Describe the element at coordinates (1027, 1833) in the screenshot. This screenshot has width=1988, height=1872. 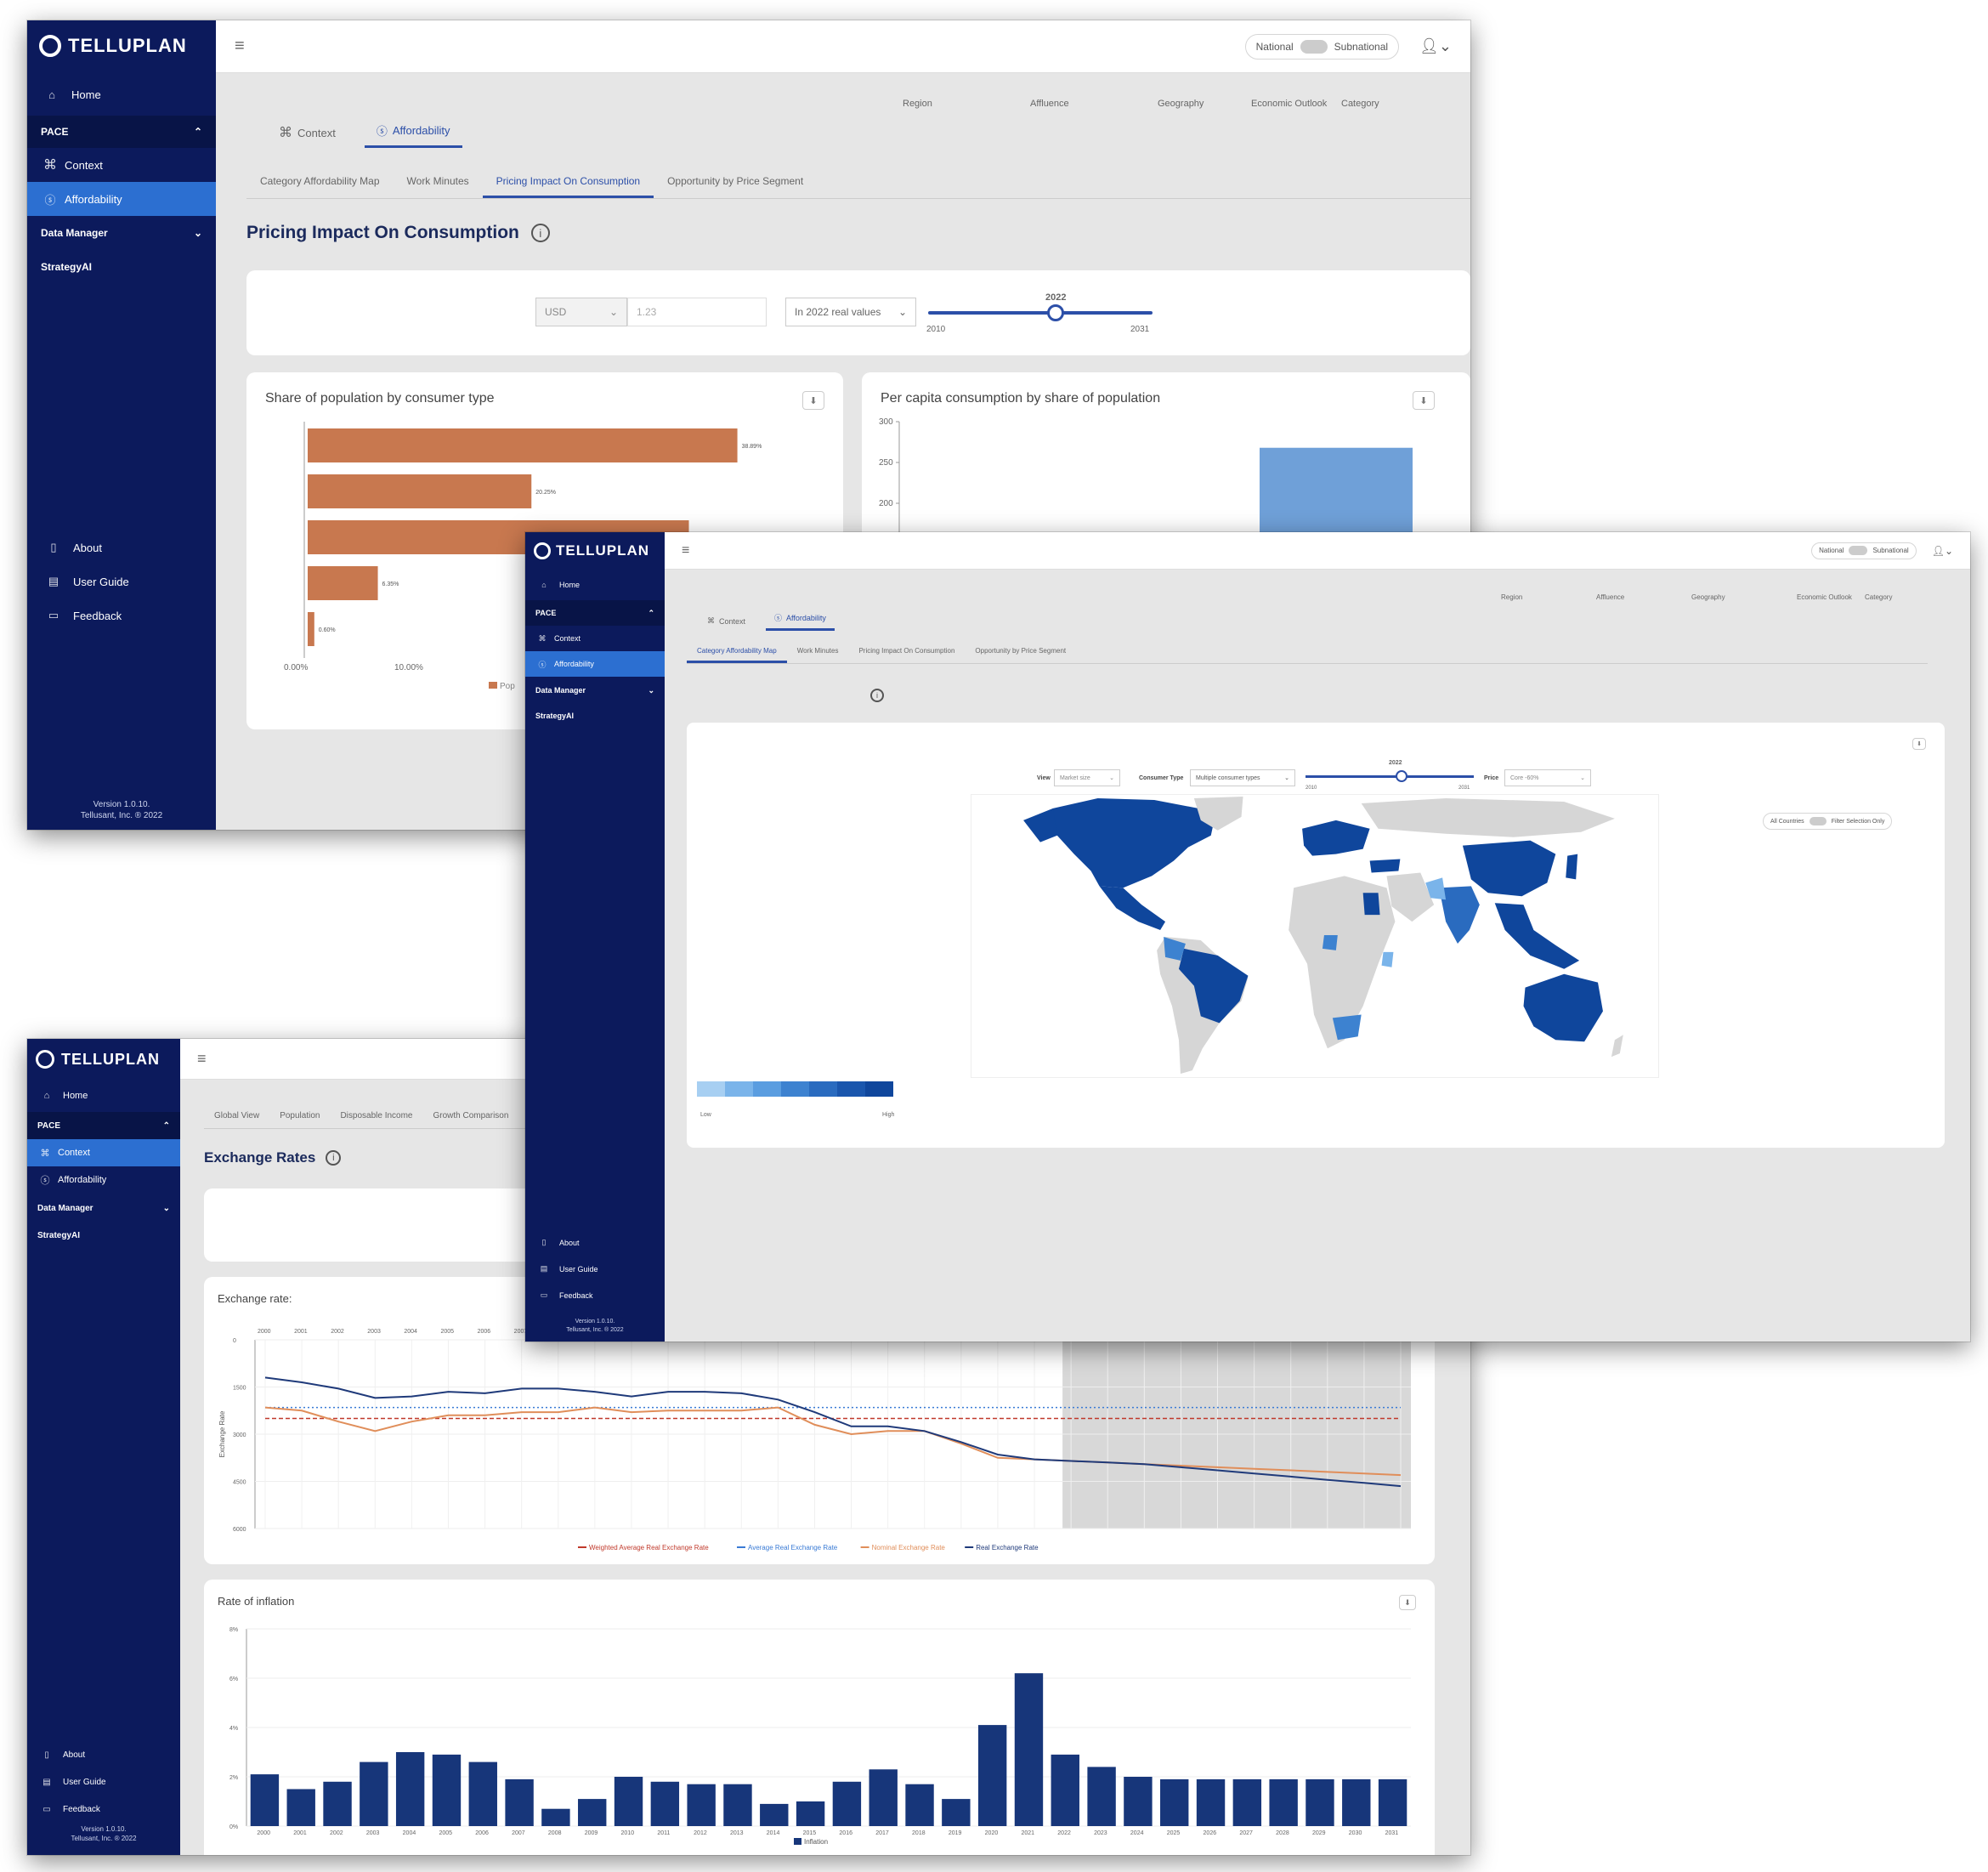
I see `x-tick-label: 2021` at that location.